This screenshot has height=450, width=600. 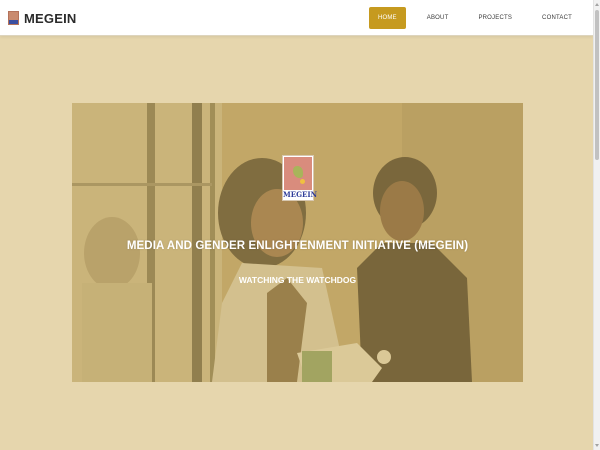 I want to click on main-nav: HOME ABOUT PROJECTS CONTACT, so click(x=474, y=18).